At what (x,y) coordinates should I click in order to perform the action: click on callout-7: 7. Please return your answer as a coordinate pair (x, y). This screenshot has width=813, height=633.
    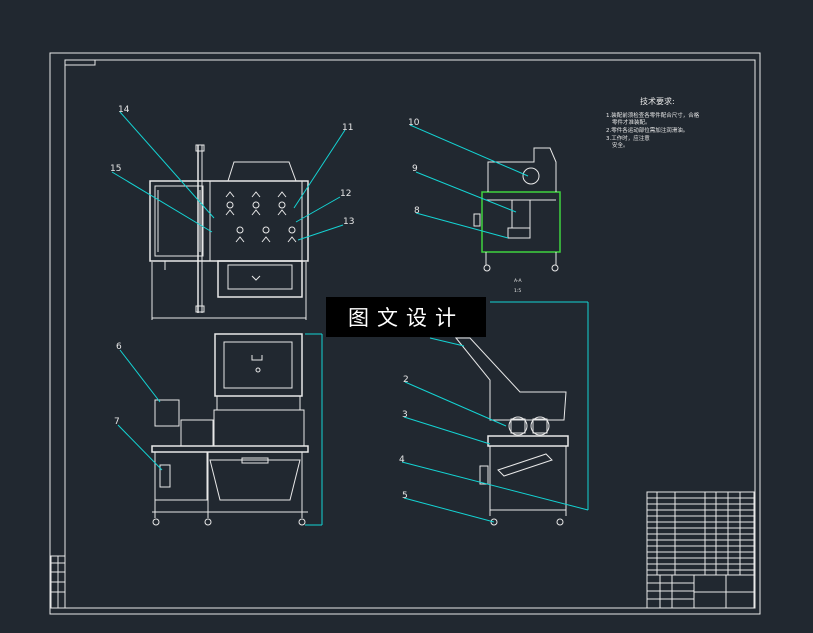
    Looking at the image, I should click on (117, 422).